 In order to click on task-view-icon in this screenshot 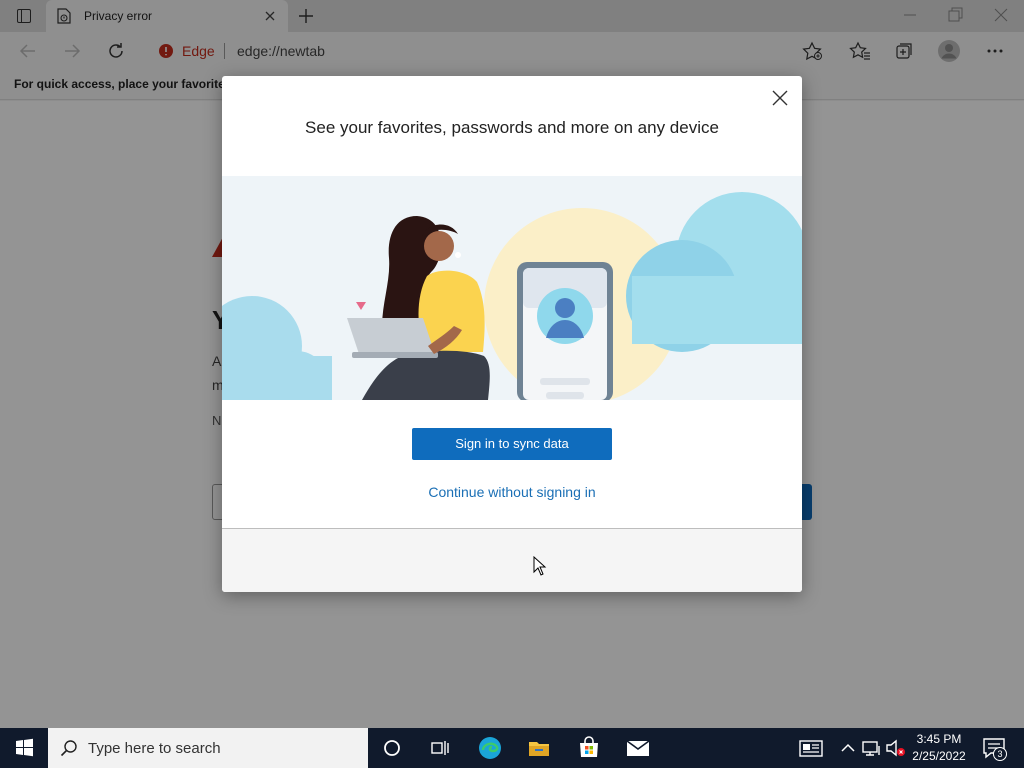, I will do `click(440, 748)`.